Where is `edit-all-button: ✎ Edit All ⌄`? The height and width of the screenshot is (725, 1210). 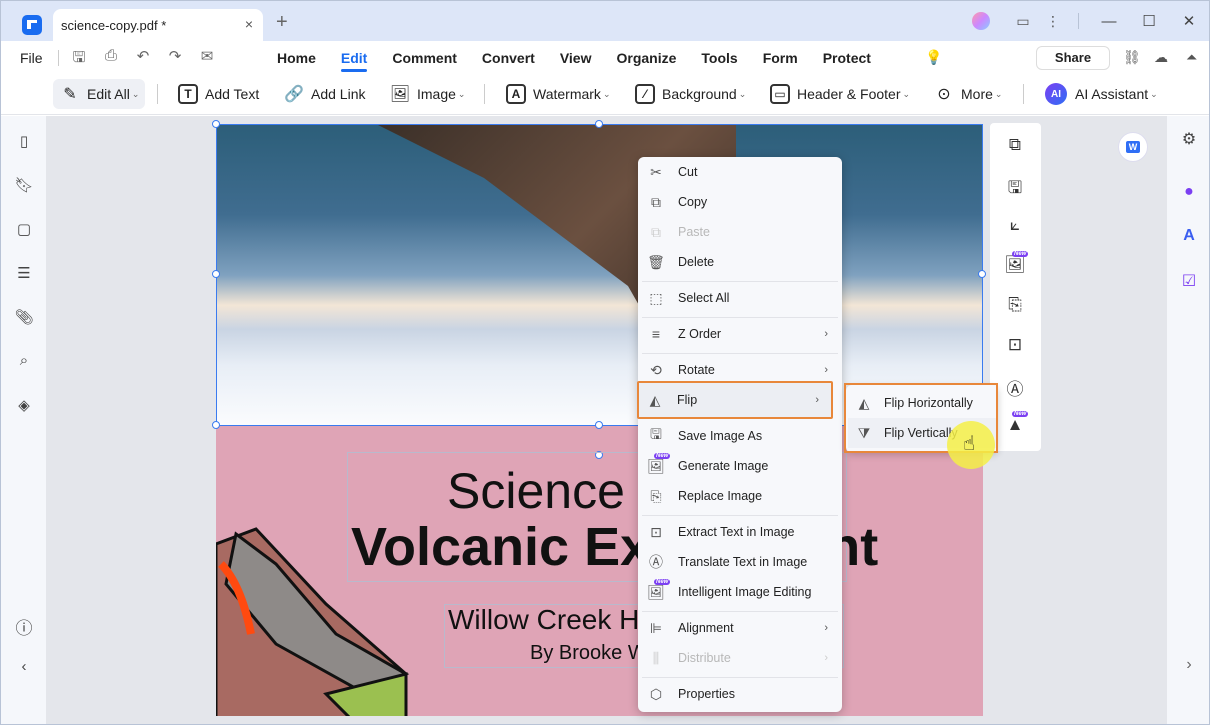
edit-all-button: ✎ Edit All ⌄ is located at coordinates (99, 94).